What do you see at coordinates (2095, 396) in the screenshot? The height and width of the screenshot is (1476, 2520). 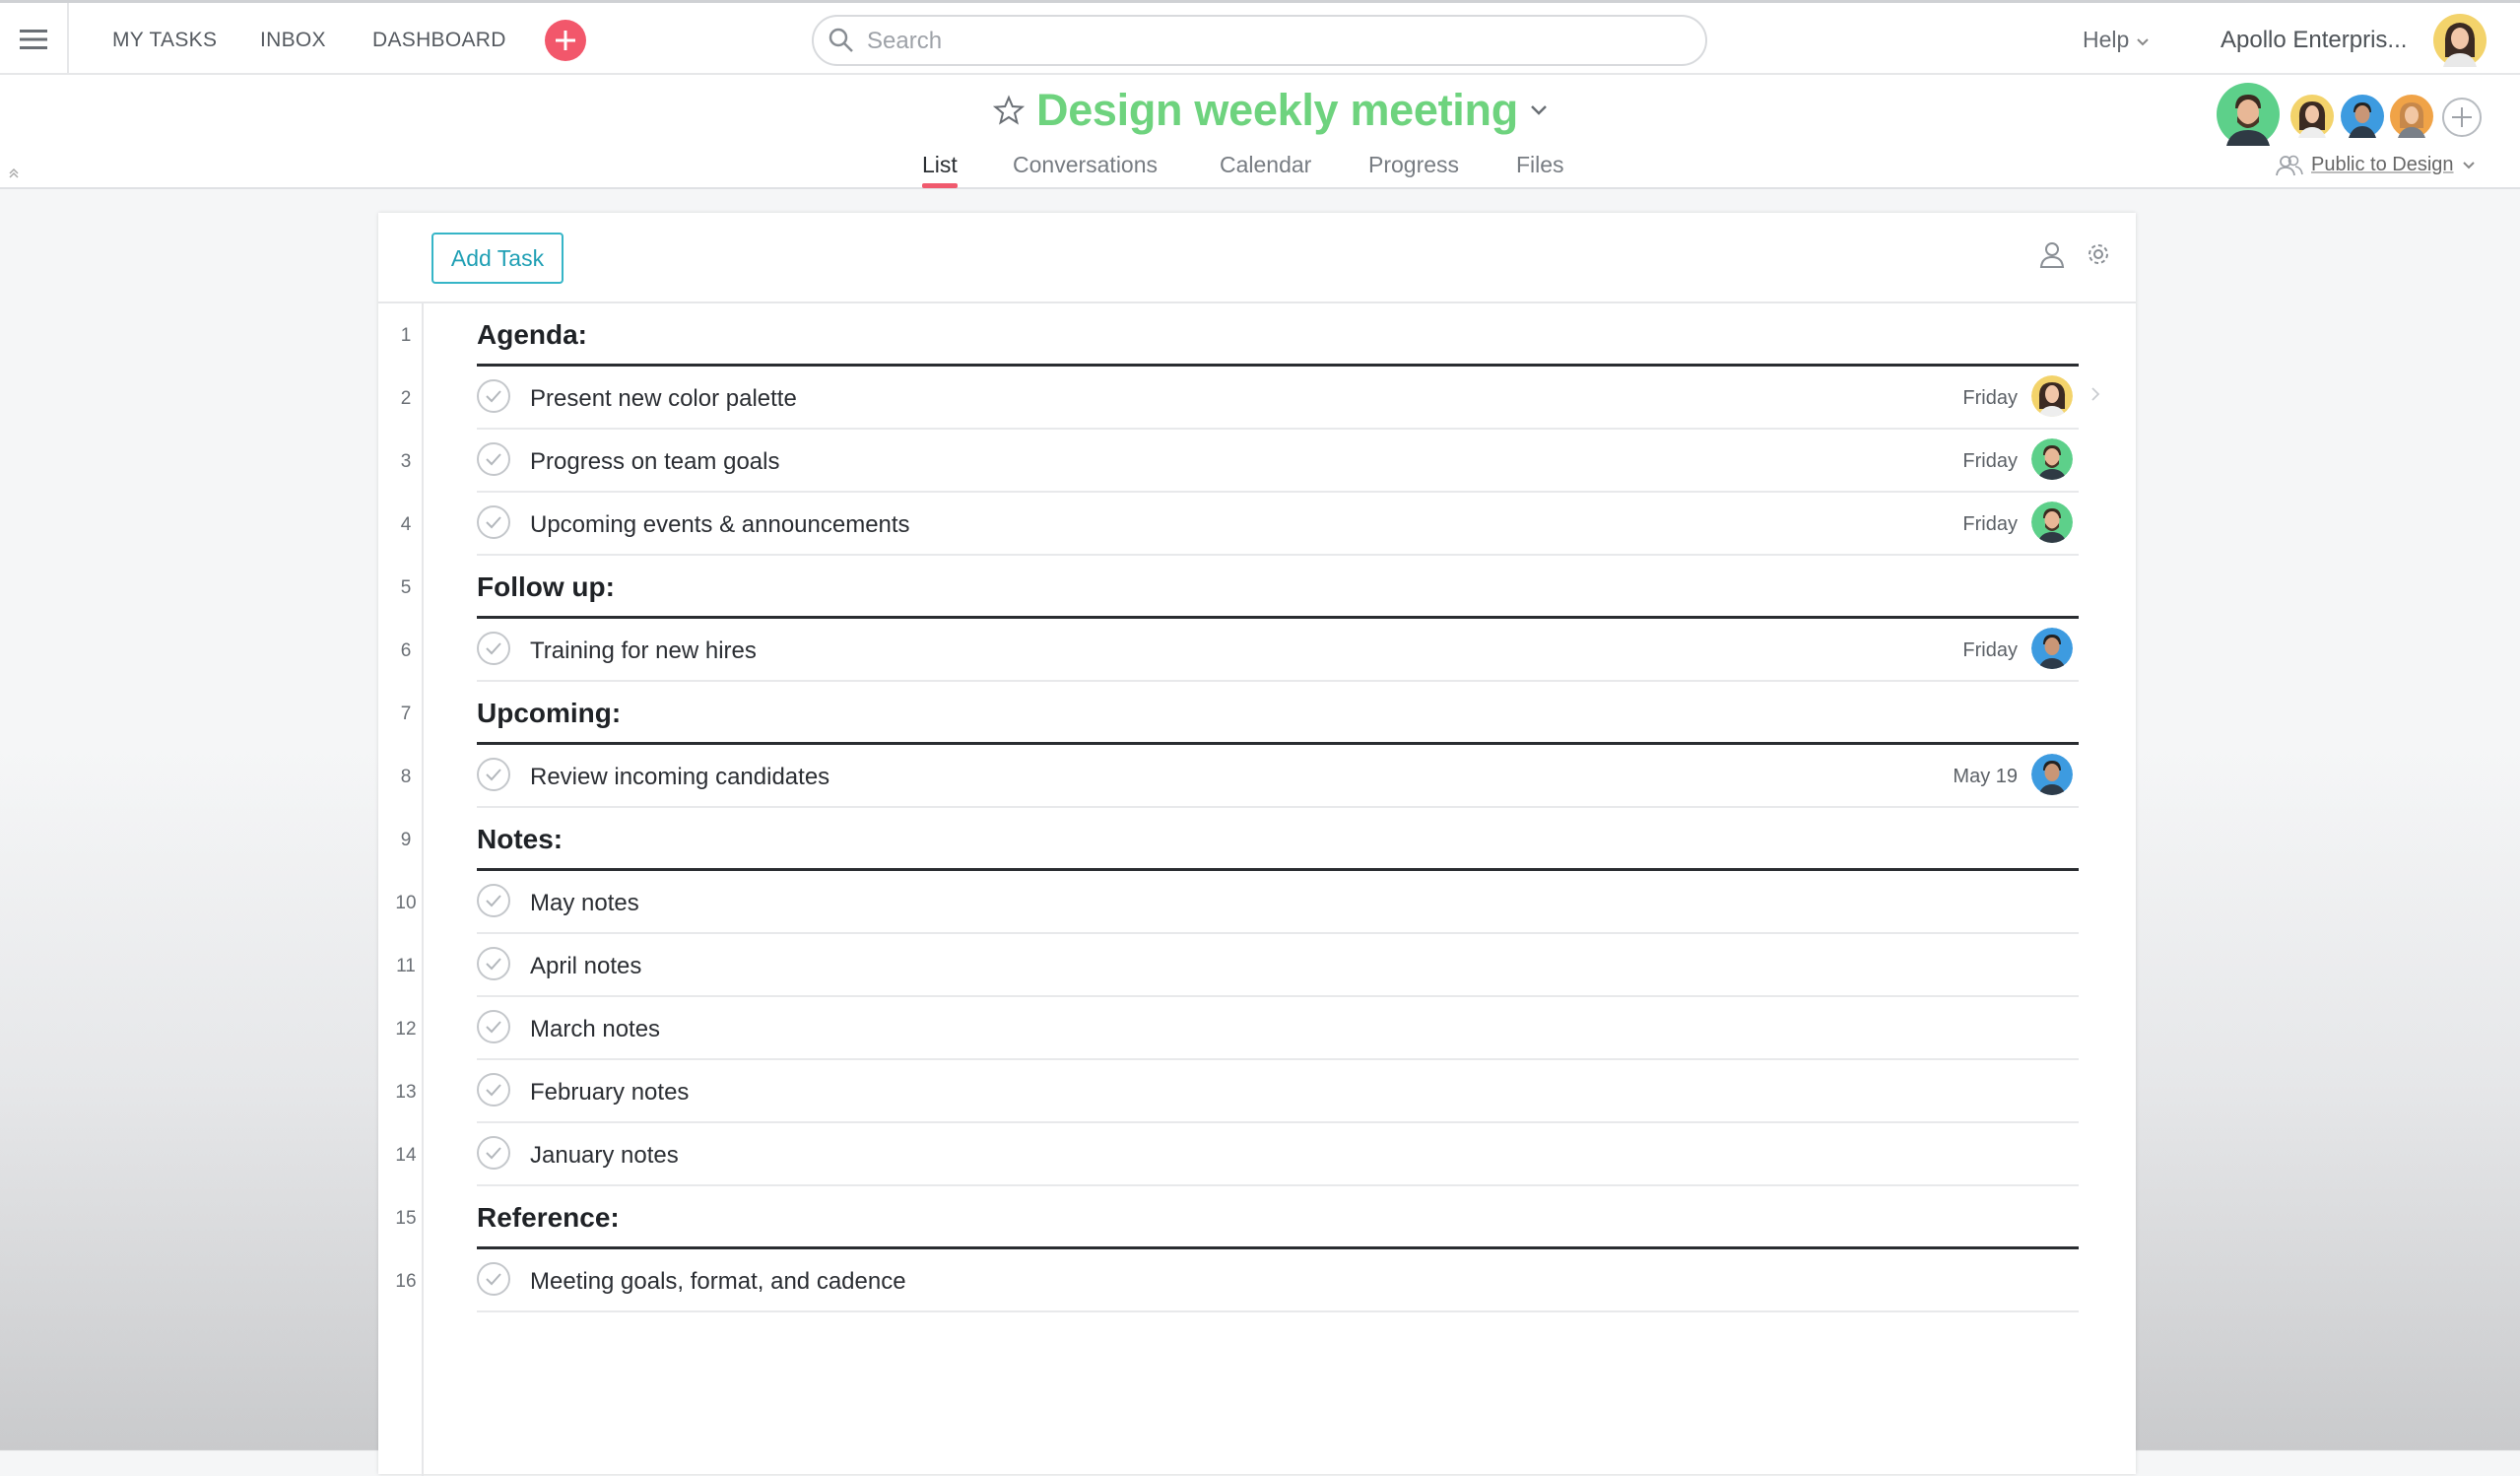 I see `chevron-right-icon` at bounding box center [2095, 396].